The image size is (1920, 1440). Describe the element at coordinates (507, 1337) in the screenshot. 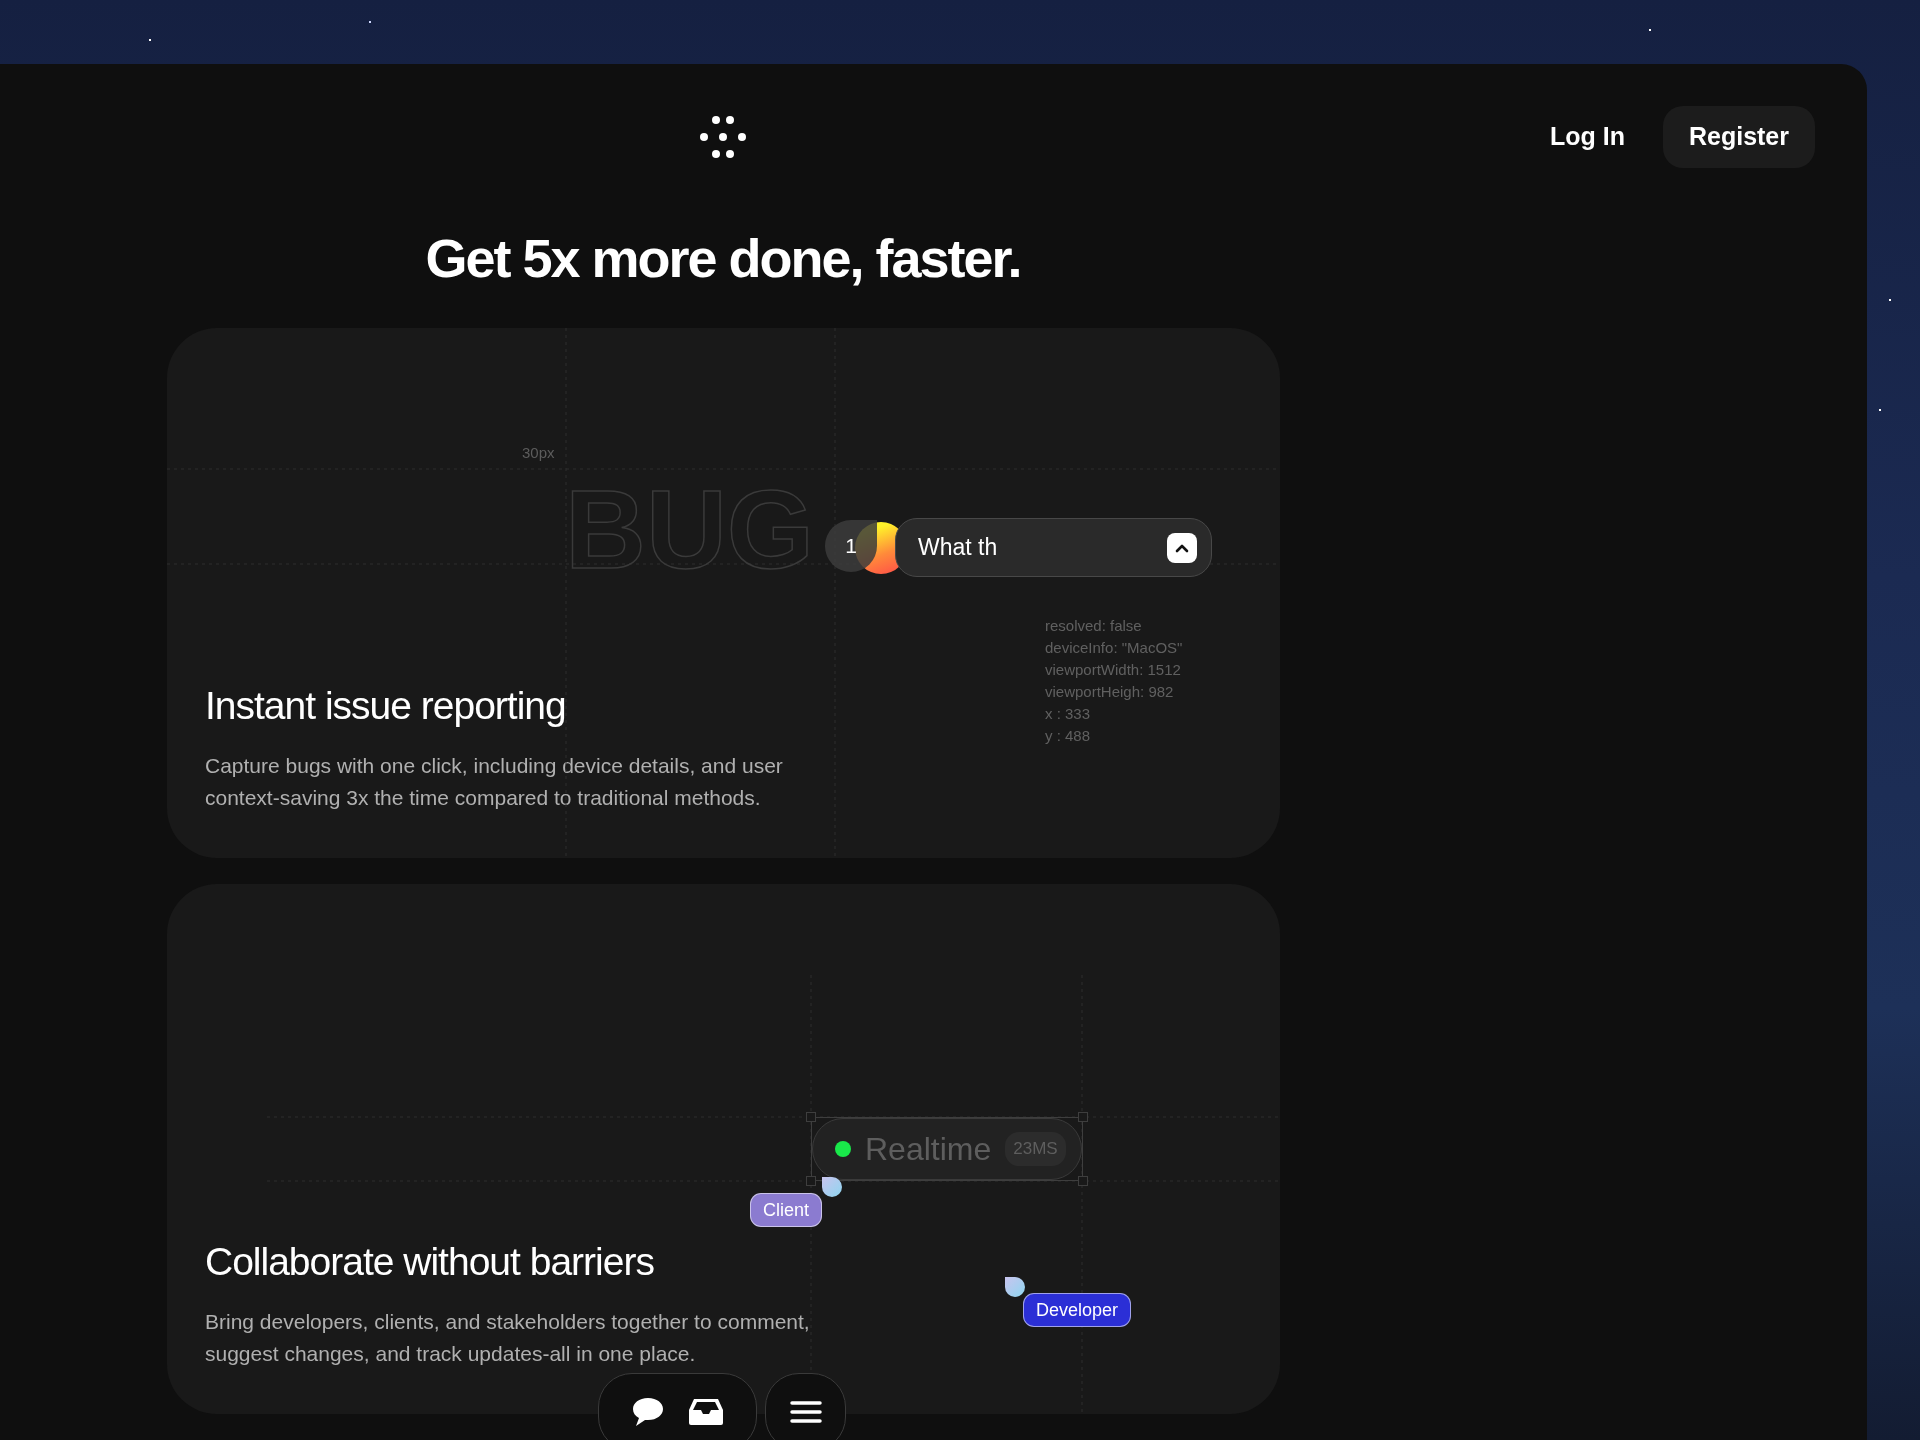

I see `feature-description: Bring developers, clients, and stakeholders together to comment, suggest changes, and track updates-all in one place.` at that location.